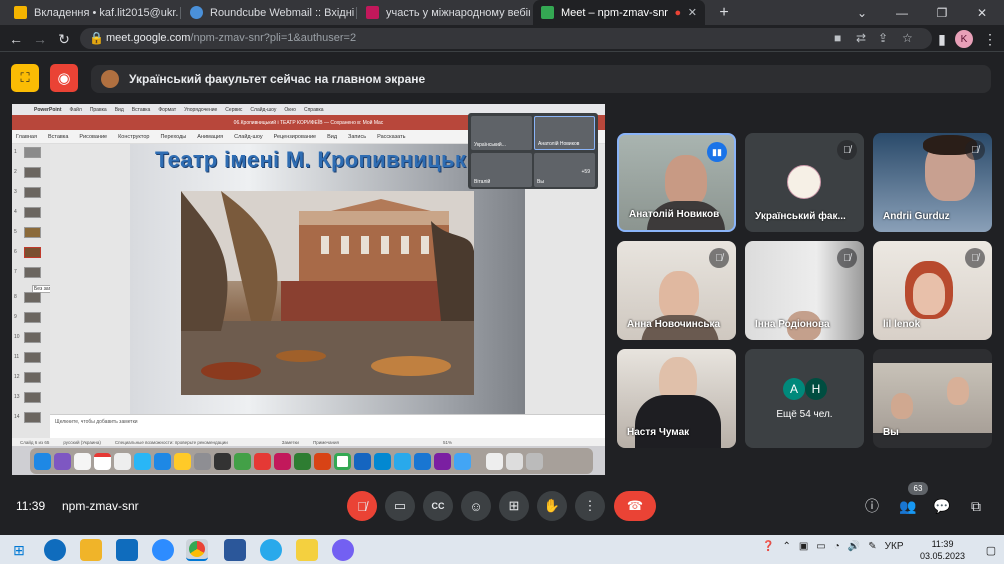  Describe the element at coordinates (42, 461) in the screenshot. I see `finder-icon` at that location.